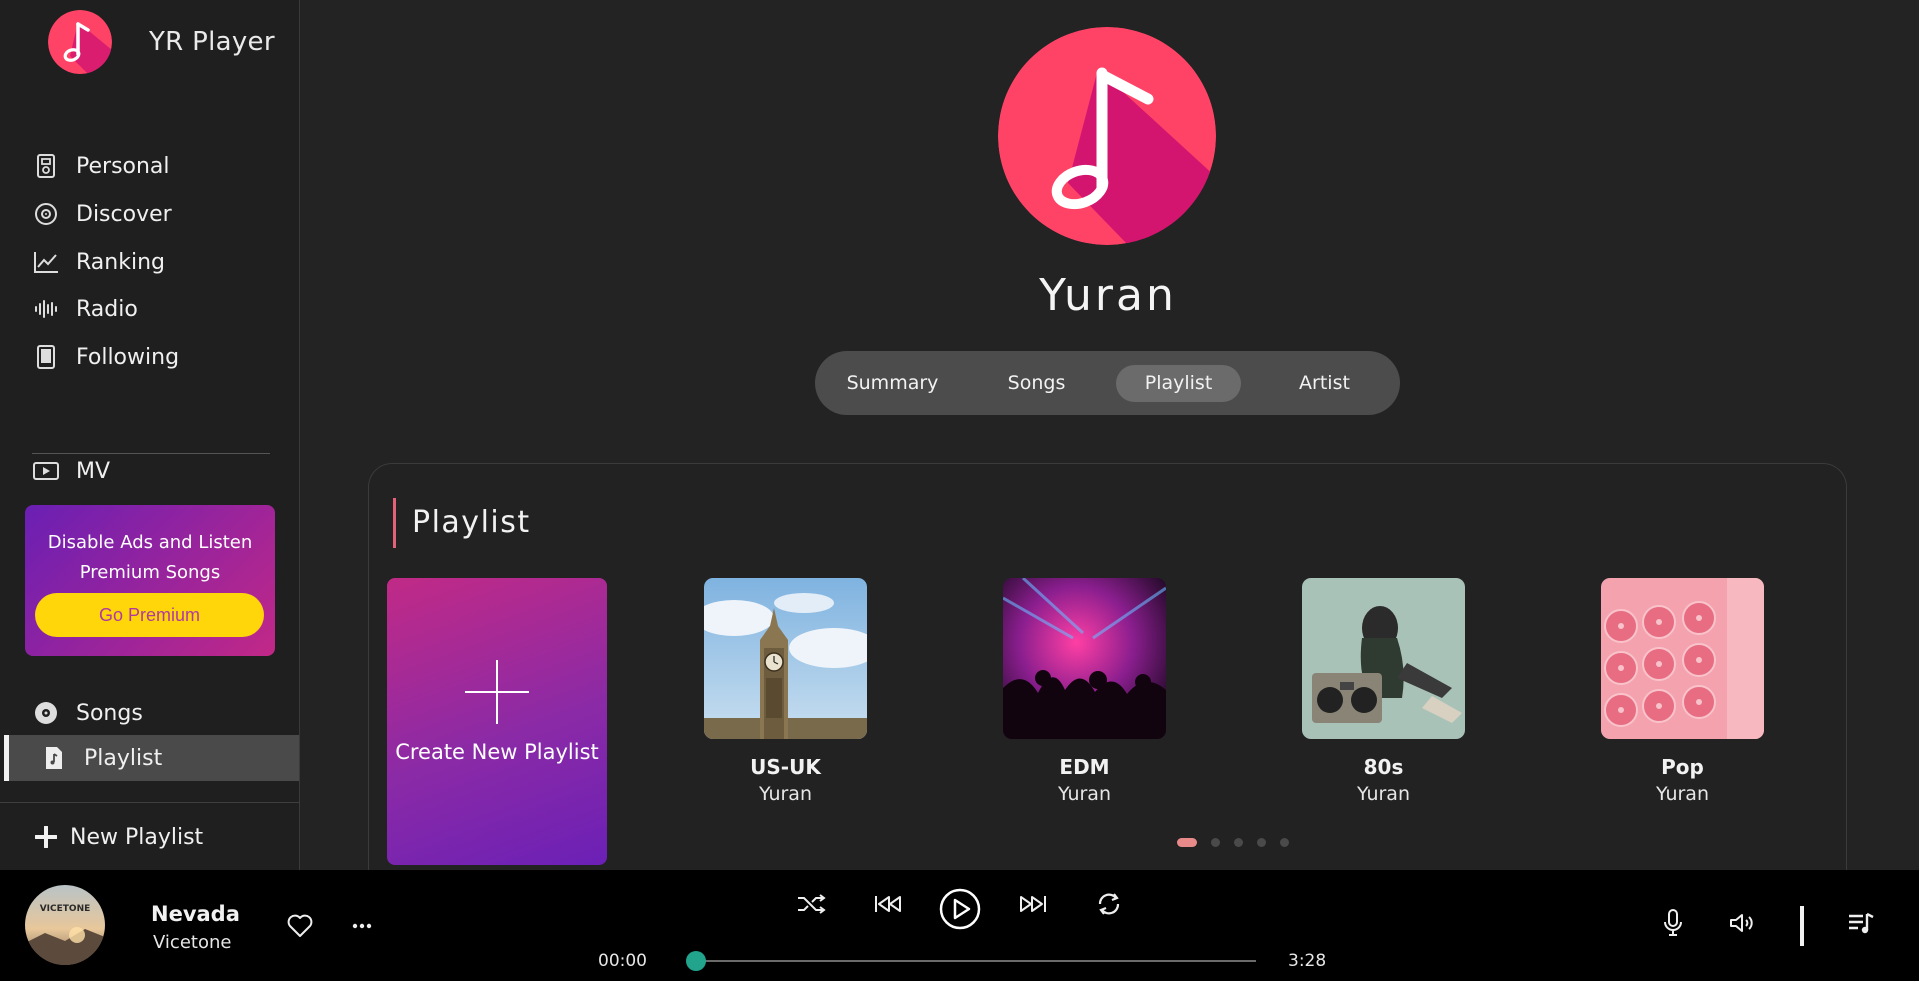  I want to click on progress-bar, so click(970, 961).